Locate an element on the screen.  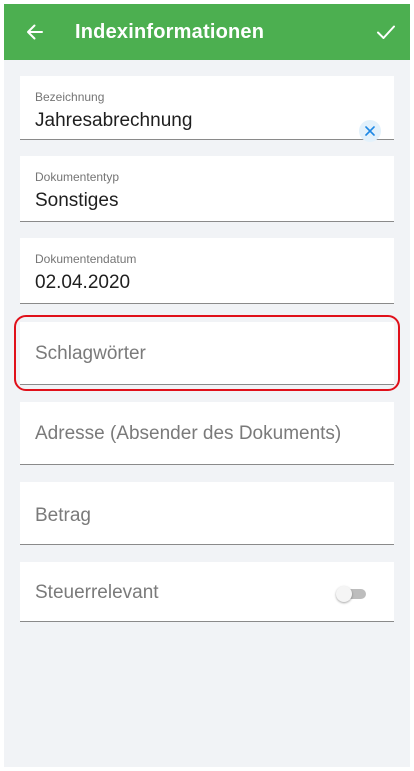
close-icon is located at coordinates (370, 131).